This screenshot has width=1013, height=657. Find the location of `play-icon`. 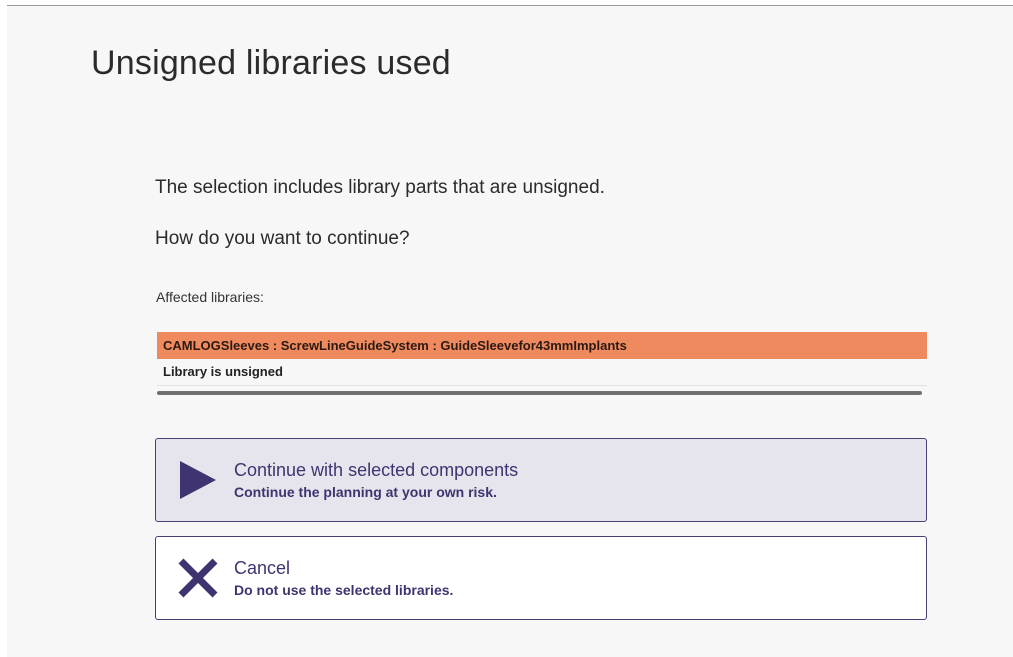

play-icon is located at coordinates (198, 480).